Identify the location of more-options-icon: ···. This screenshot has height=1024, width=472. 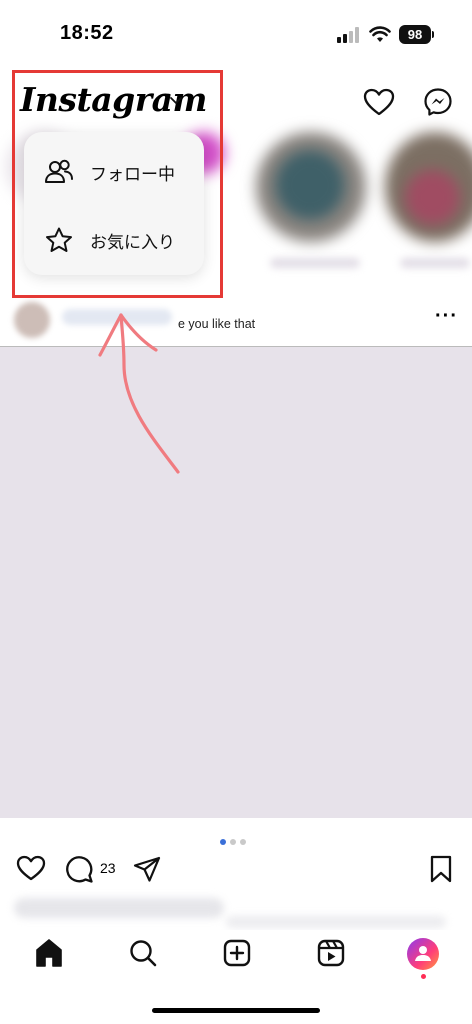
(446, 316).